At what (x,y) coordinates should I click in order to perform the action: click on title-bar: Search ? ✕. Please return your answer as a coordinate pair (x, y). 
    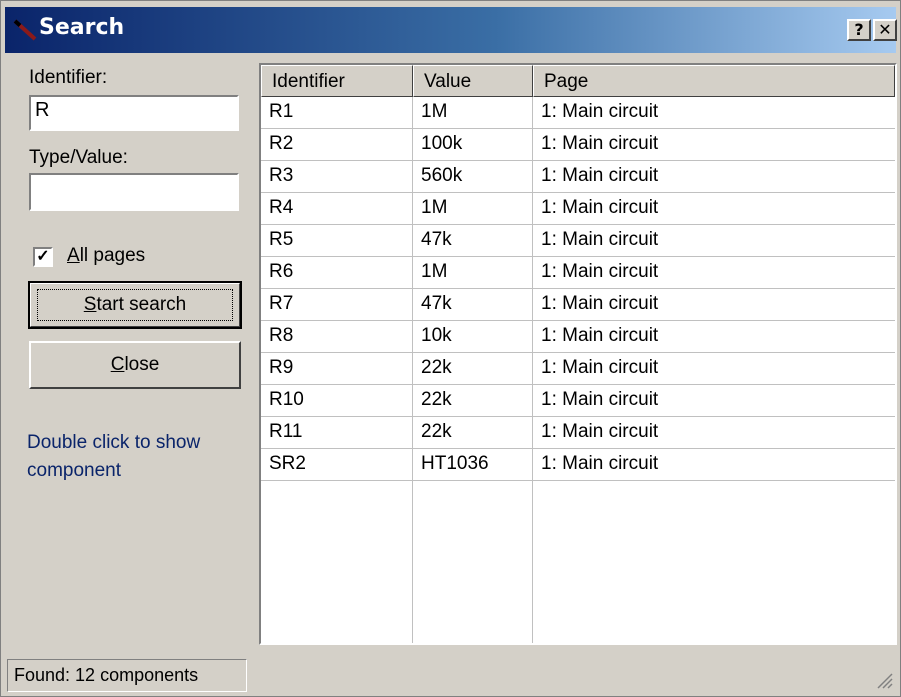
    Looking at the image, I should click on (451, 30).